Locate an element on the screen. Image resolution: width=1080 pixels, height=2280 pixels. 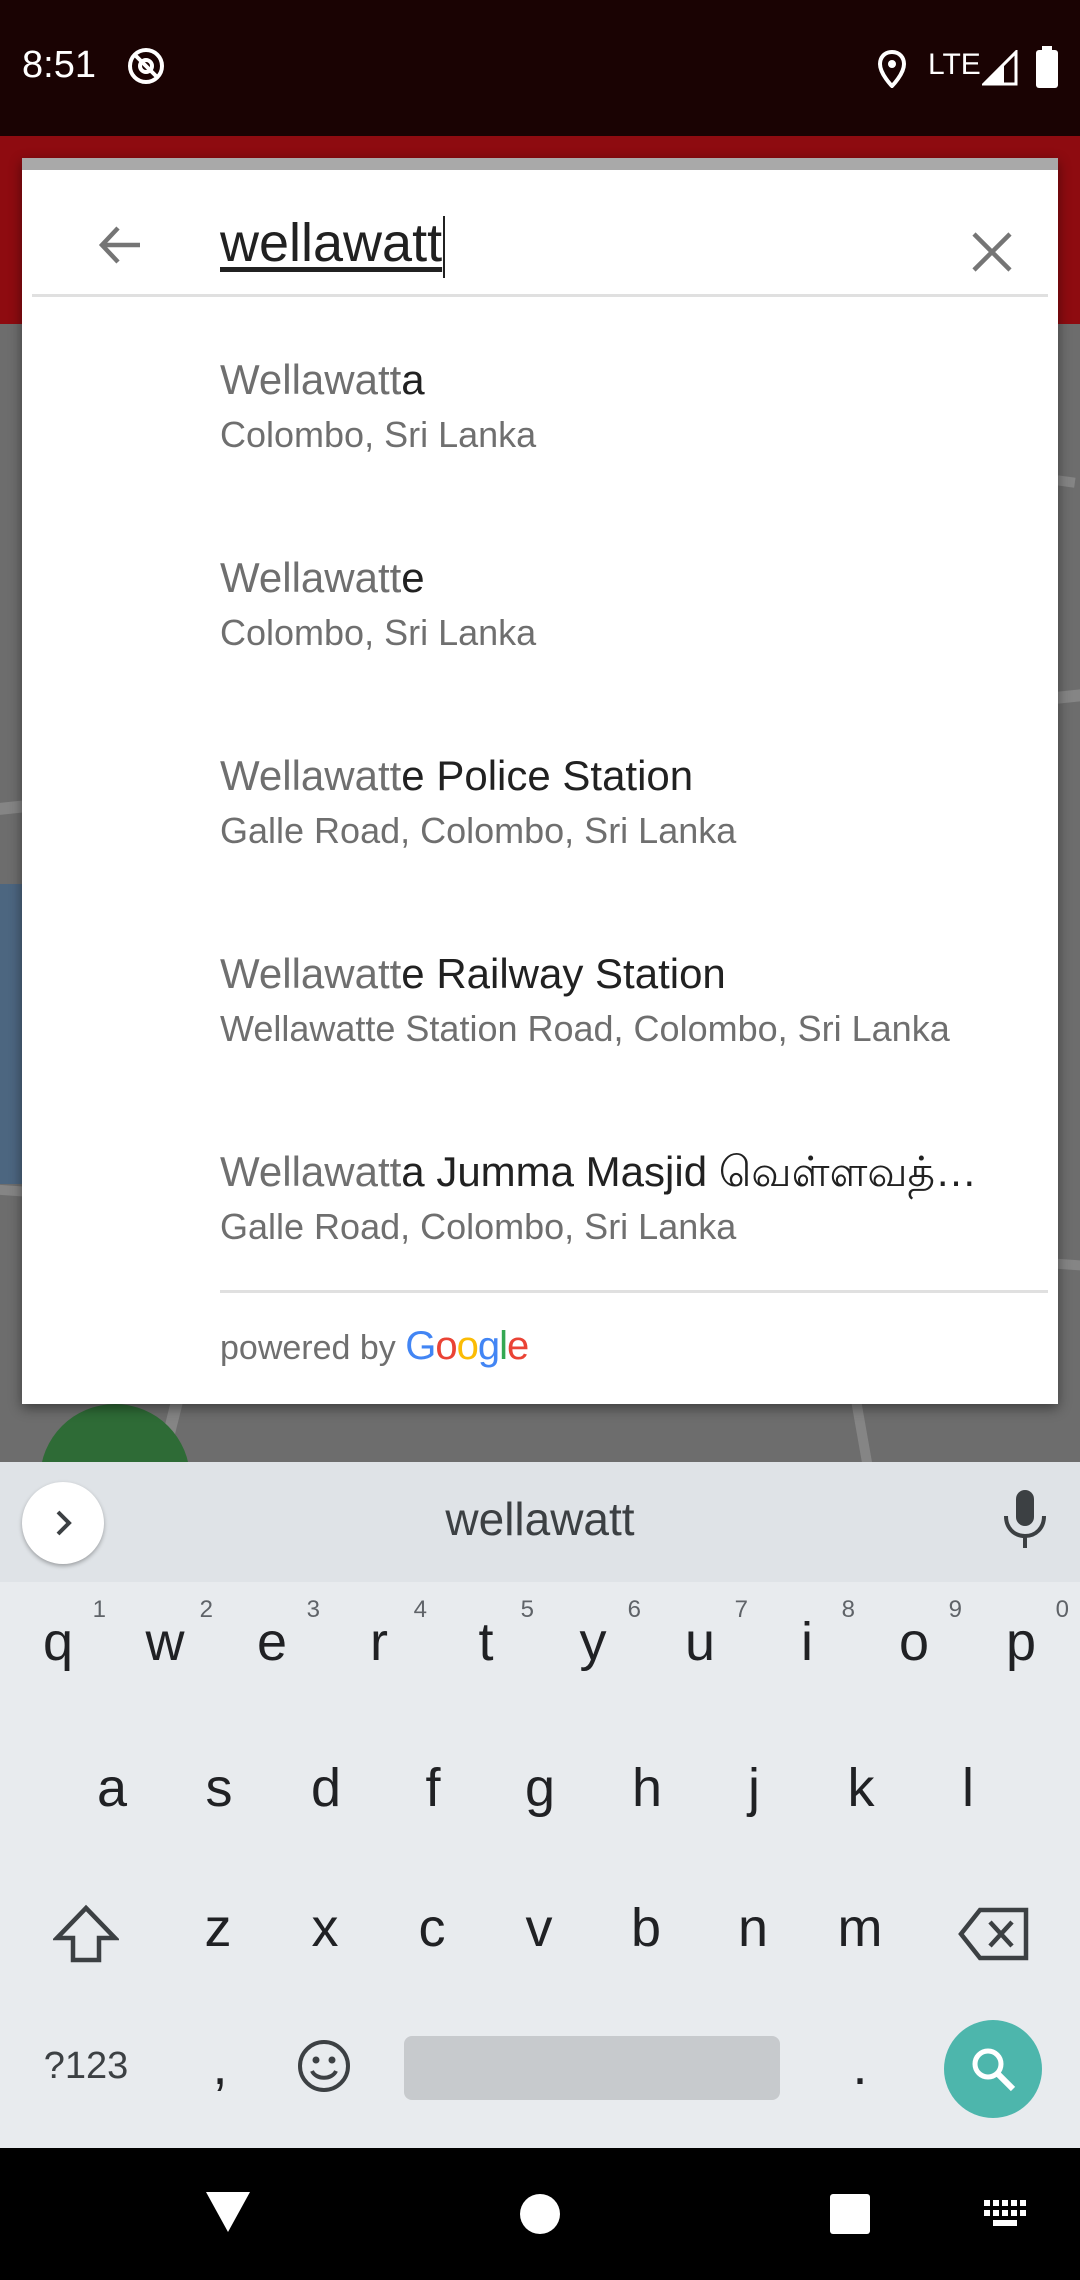
emoji-icon is located at coordinates (324, 2066).